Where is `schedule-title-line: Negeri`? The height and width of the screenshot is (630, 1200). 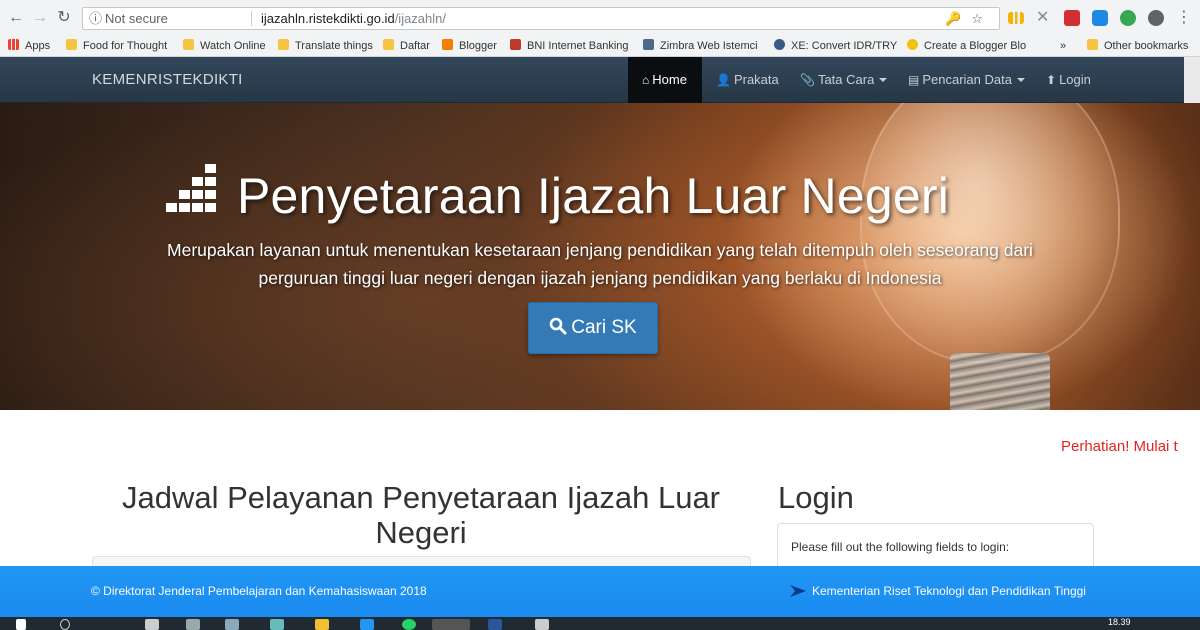 schedule-title-line: Negeri is located at coordinates (421, 532).